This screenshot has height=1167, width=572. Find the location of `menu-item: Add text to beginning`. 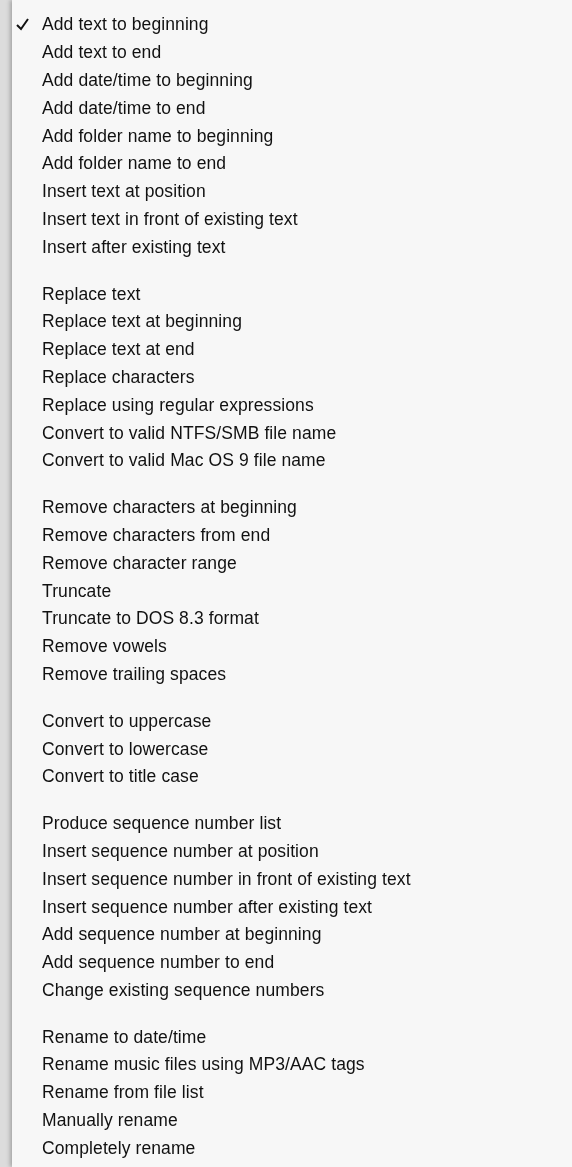

menu-item: Add text to beginning is located at coordinates (292, 25).